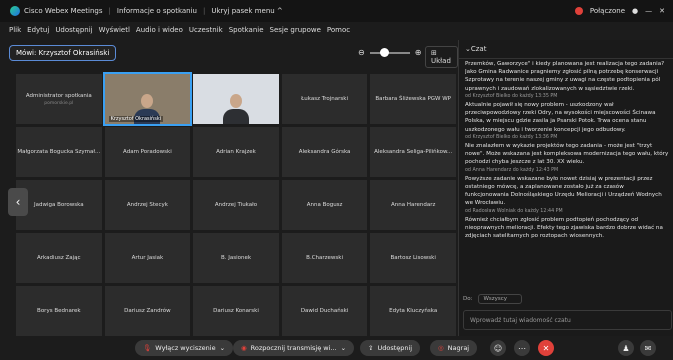  Describe the element at coordinates (418, 52) in the screenshot. I see `zoom-in-icon: ⊕` at that location.